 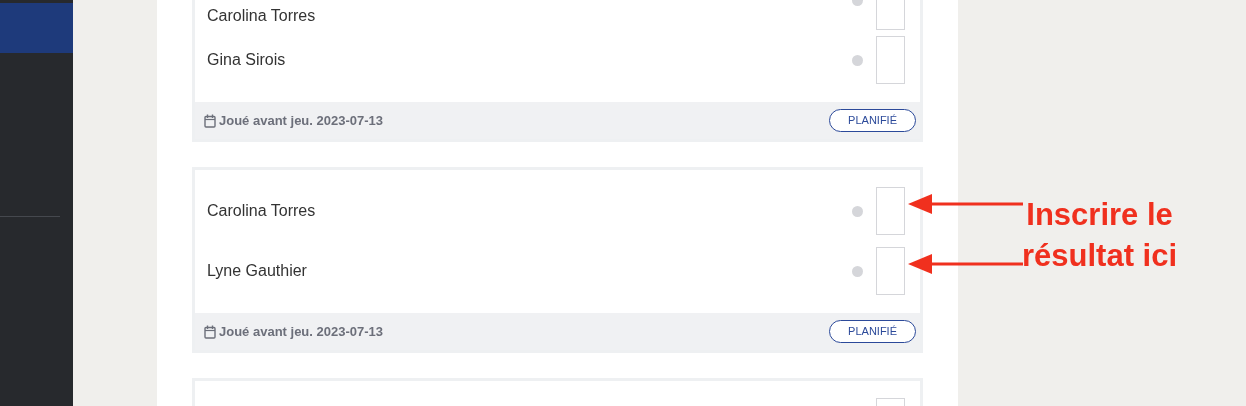 What do you see at coordinates (247, 60) in the screenshot?
I see `player-name: Gina Sirois` at bounding box center [247, 60].